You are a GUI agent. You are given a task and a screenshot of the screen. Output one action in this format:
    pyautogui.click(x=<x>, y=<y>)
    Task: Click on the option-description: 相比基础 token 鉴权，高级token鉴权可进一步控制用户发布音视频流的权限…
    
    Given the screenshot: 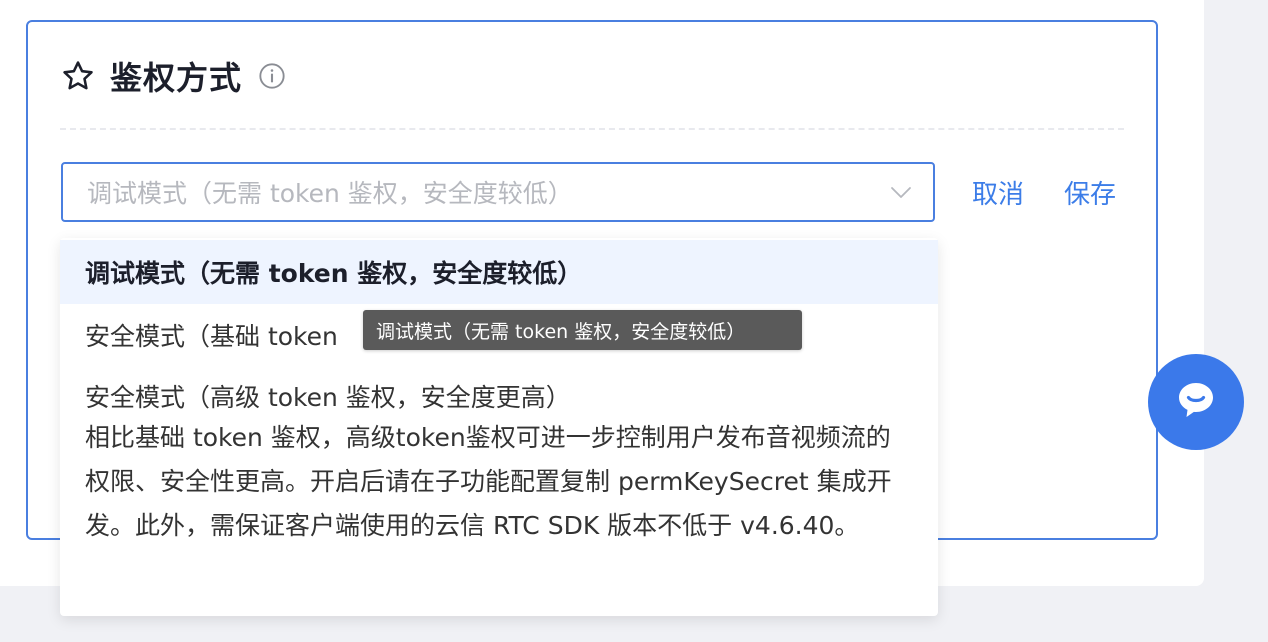 What is the action you would take?
    pyautogui.click(x=488, y=481)
    